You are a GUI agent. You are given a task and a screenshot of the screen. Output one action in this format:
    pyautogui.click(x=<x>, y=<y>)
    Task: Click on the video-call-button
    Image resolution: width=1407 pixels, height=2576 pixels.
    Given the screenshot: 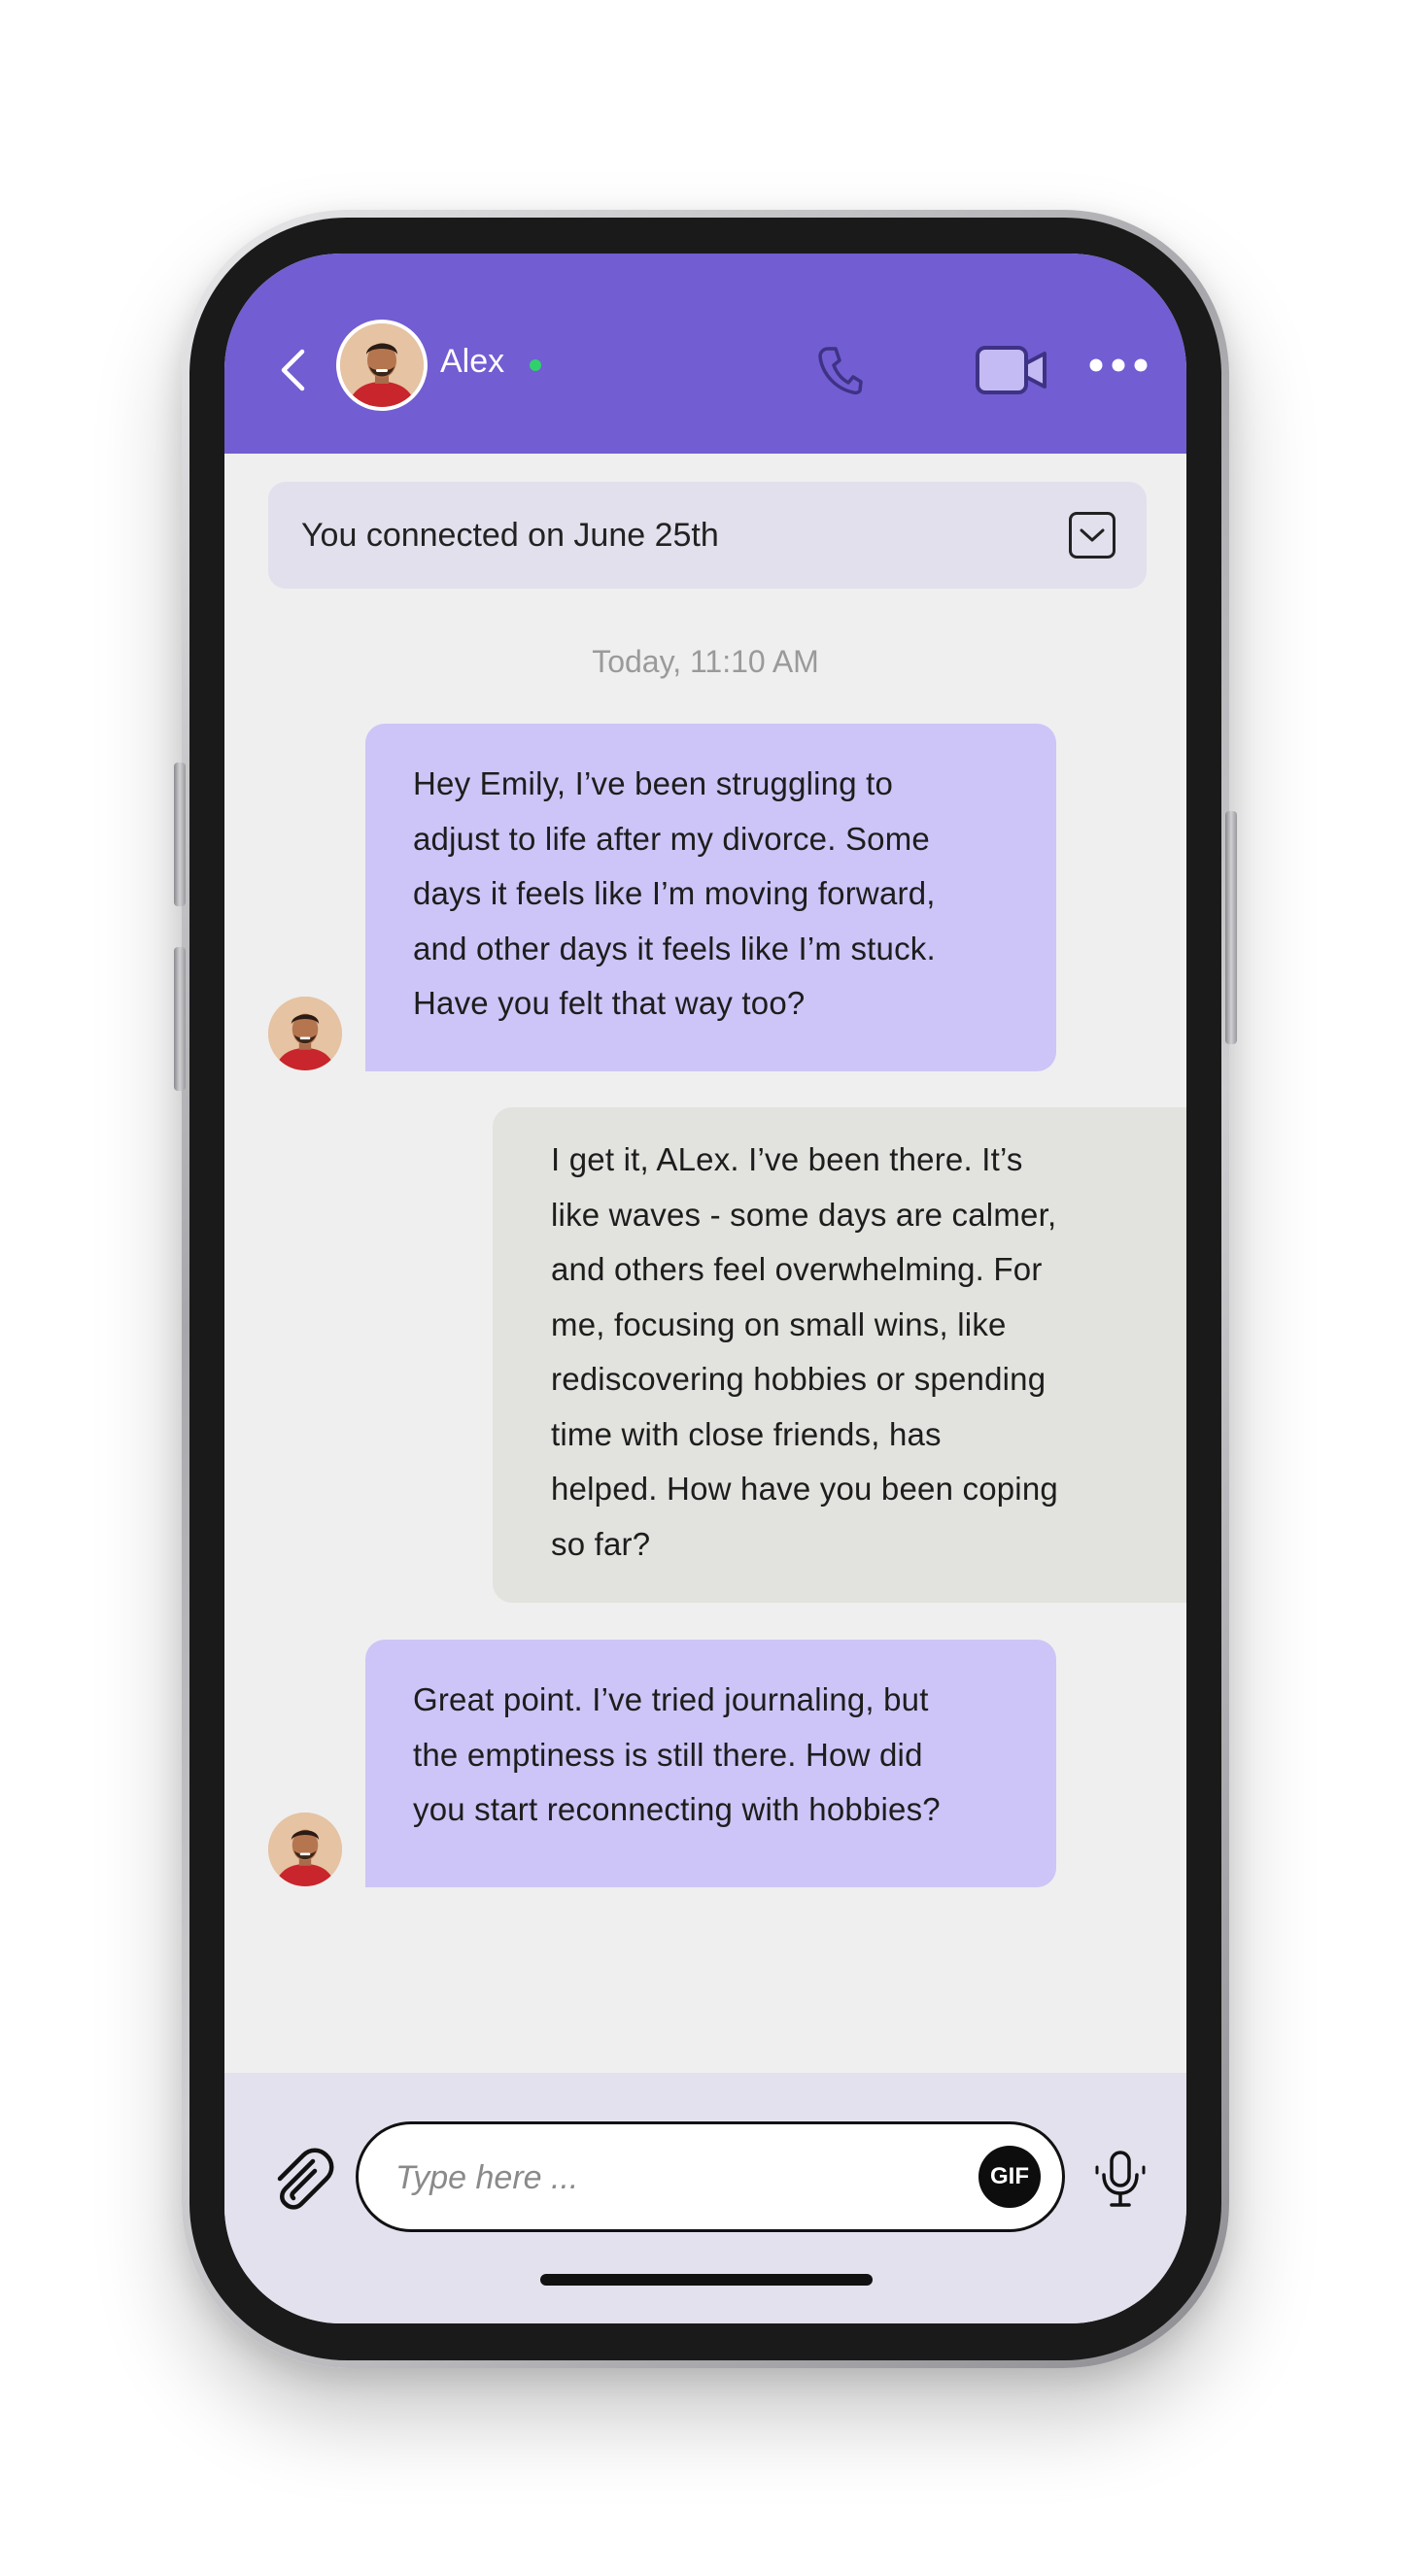 What is the action you would take?
    pyautogui.click(x=1012, y=370)
    